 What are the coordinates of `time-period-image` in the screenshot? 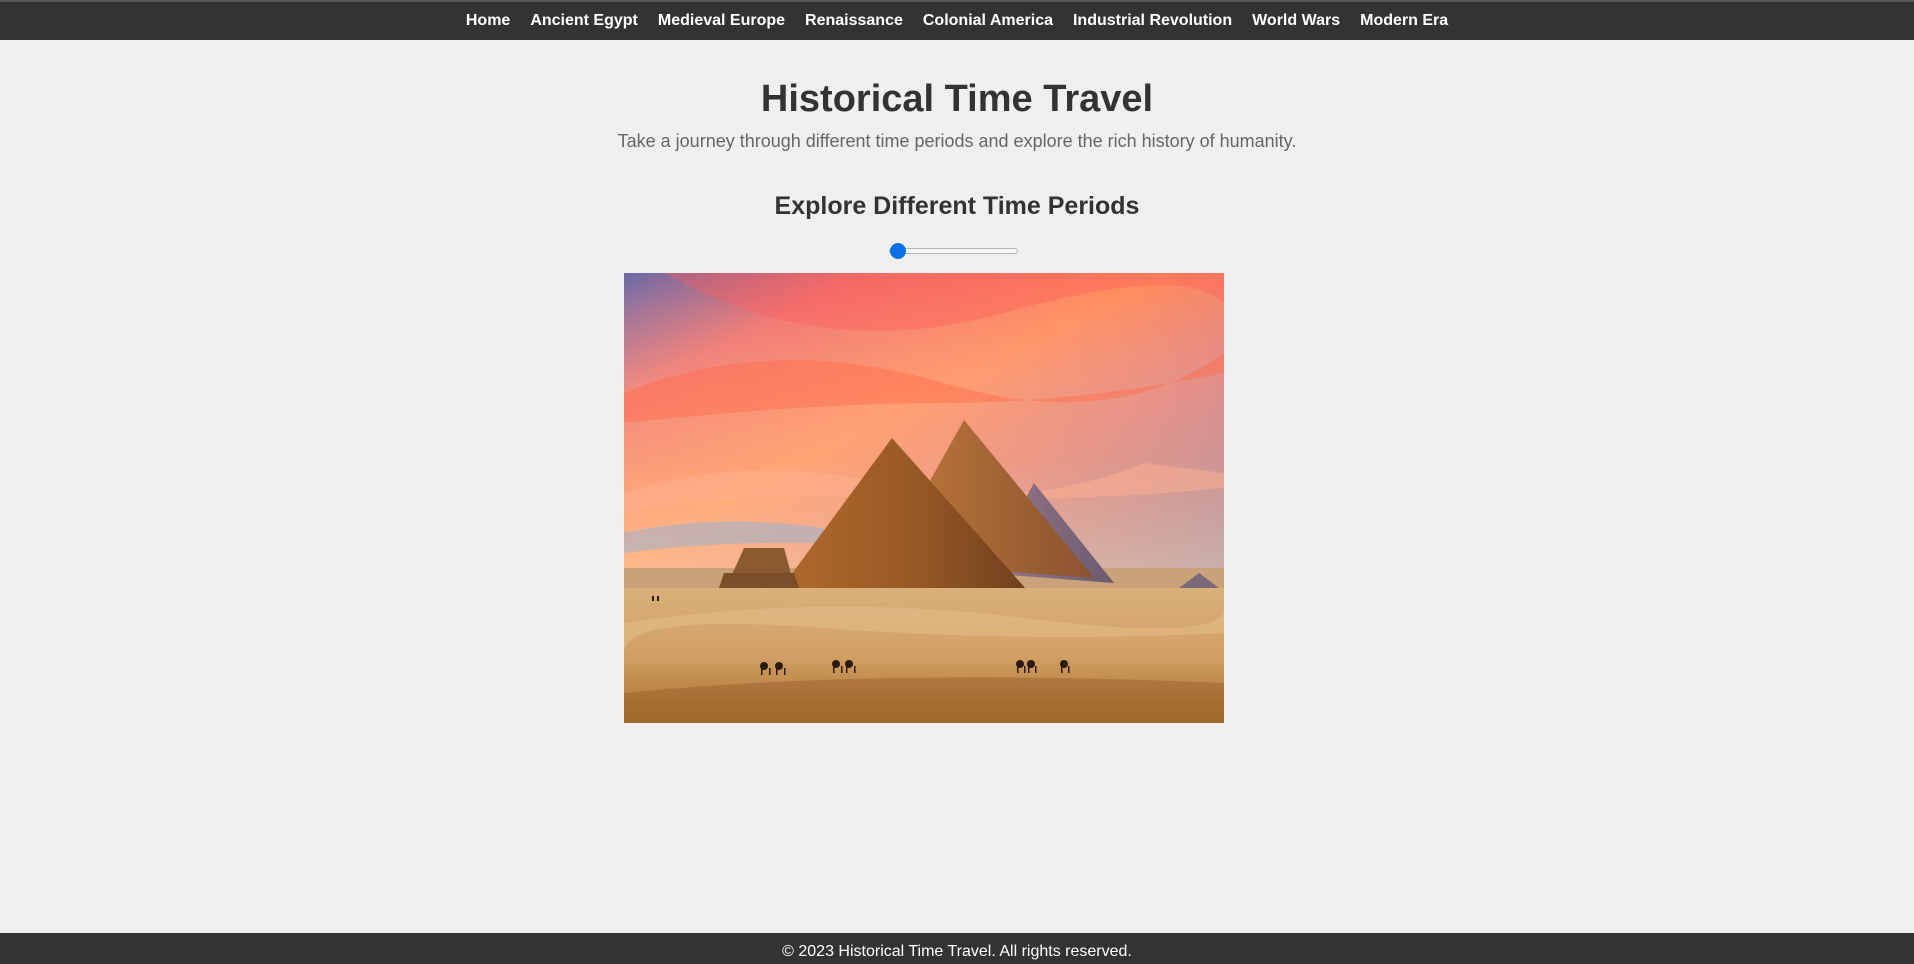 It's located at (924, 498).